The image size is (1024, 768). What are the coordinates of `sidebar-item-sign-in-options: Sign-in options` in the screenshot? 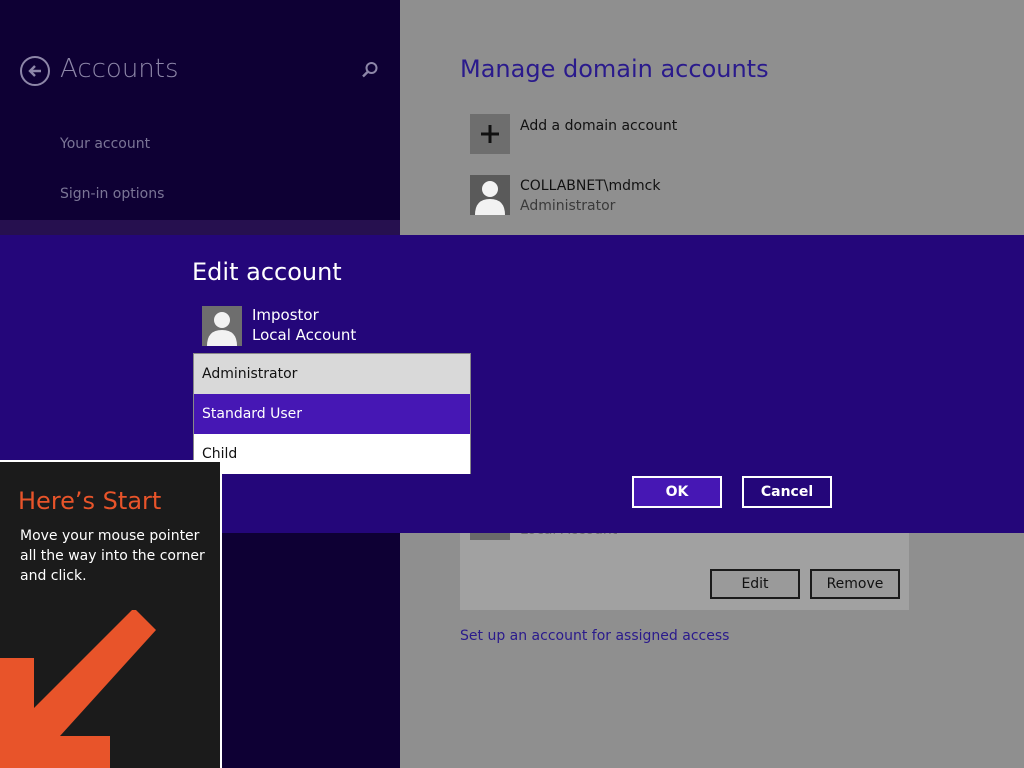 It's located at (112, 194).